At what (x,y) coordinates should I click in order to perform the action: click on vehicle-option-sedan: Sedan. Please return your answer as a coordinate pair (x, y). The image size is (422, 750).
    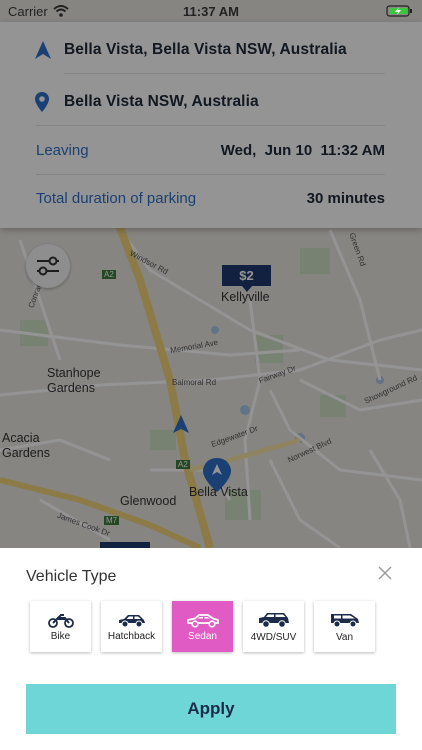
    Looking at the image, I should click on (202, 626).